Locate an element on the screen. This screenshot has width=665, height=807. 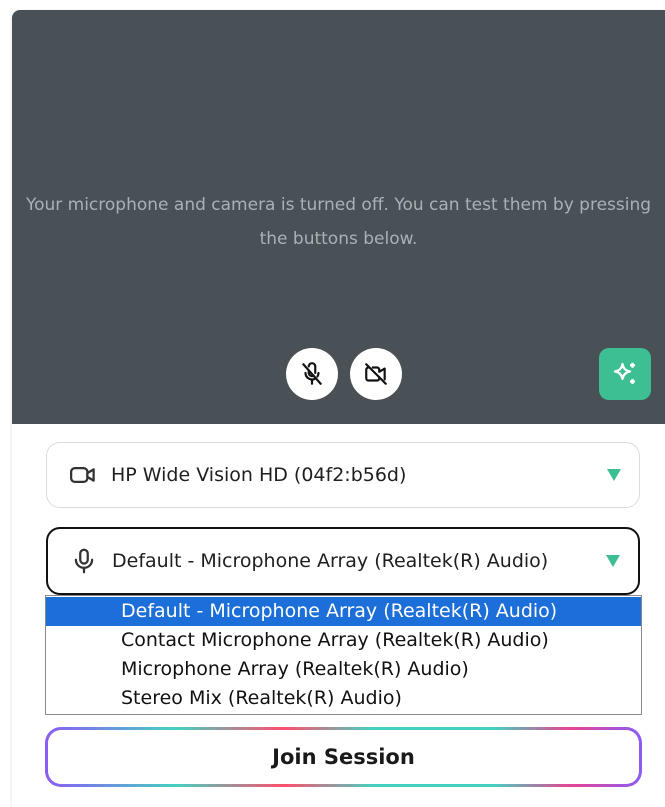
camera-off-icon is located at coordinates (376, 374).